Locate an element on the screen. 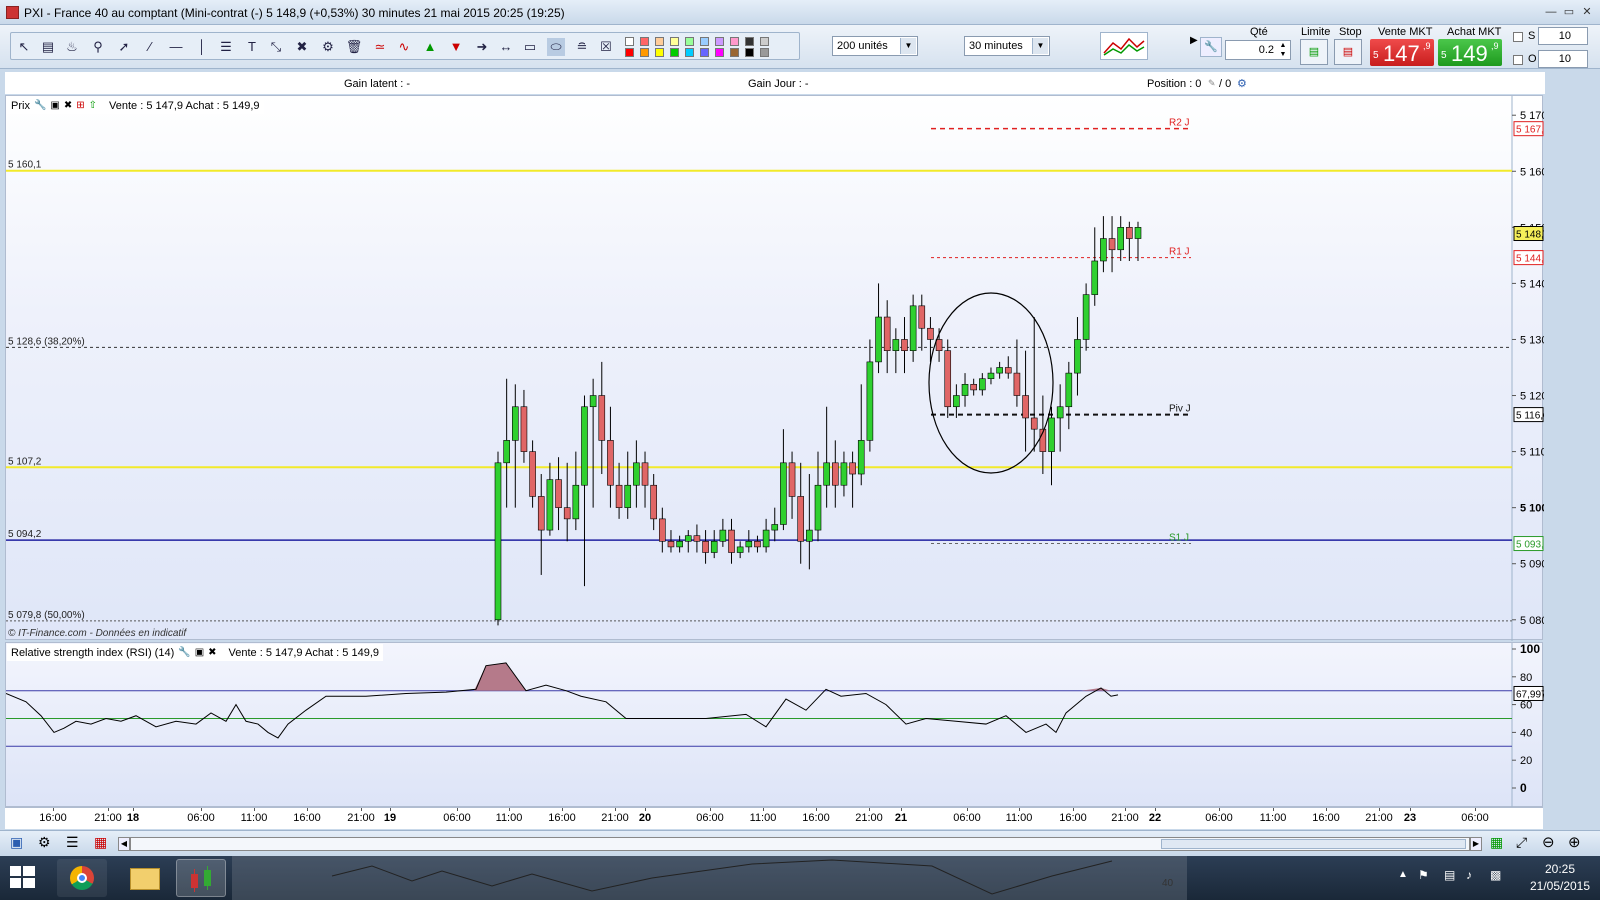  sell-market-button: 5 147 ,9 is located at coordinates (1402, 52).